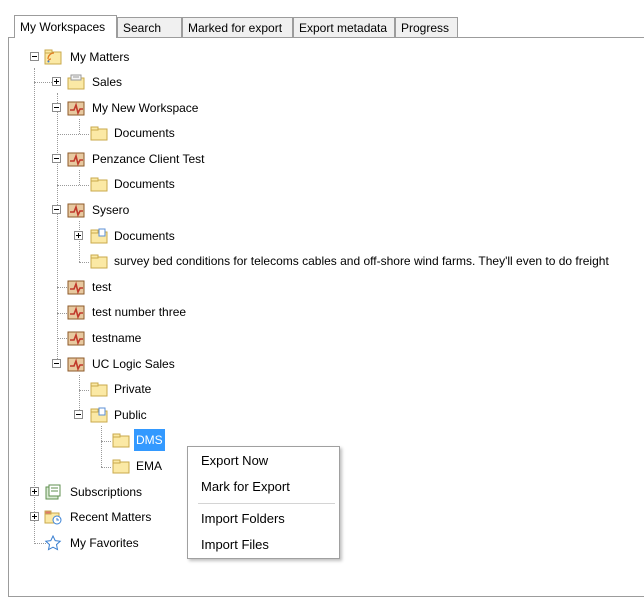 The height and width of the screenshot is (597, 644). I want to click on tree-node-label: testname, so click(117, 338).